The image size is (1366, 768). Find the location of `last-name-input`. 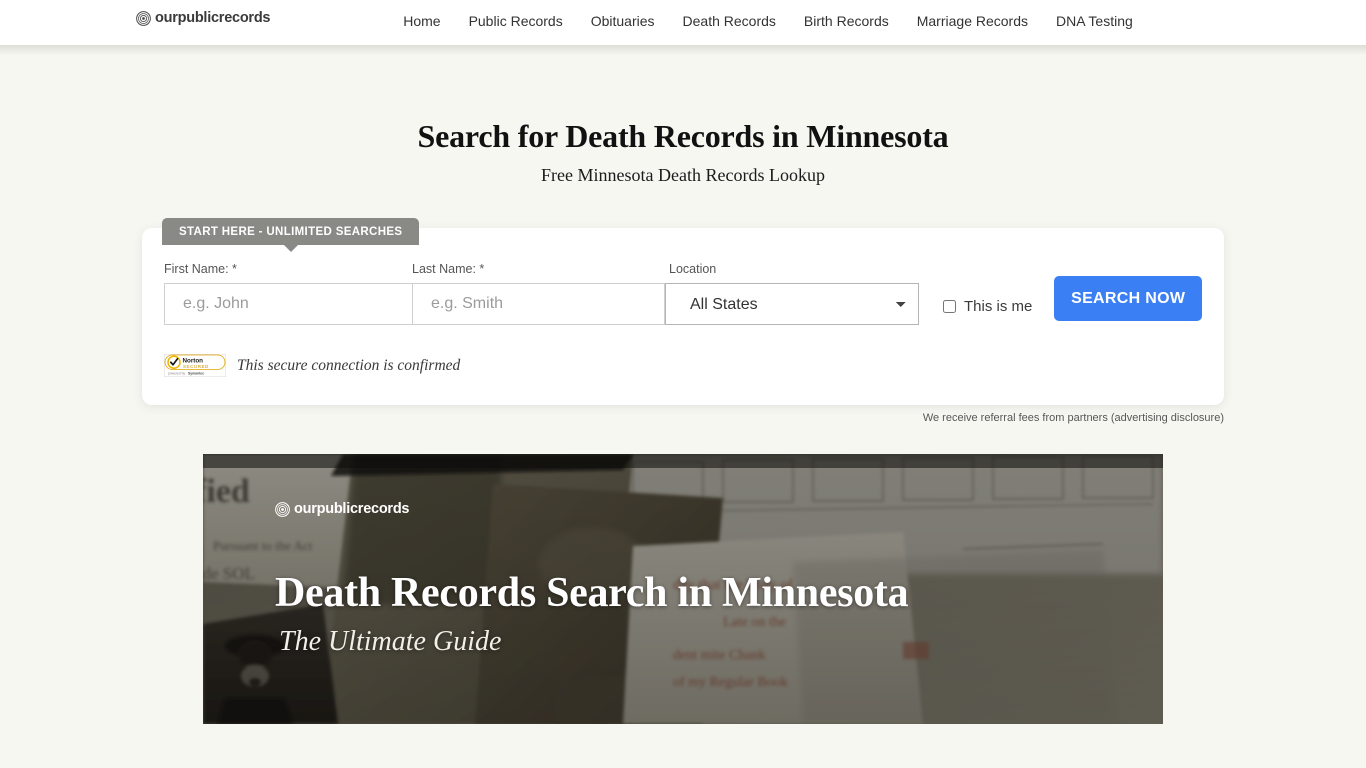

last-name-input is located at coordinates (538, 304).